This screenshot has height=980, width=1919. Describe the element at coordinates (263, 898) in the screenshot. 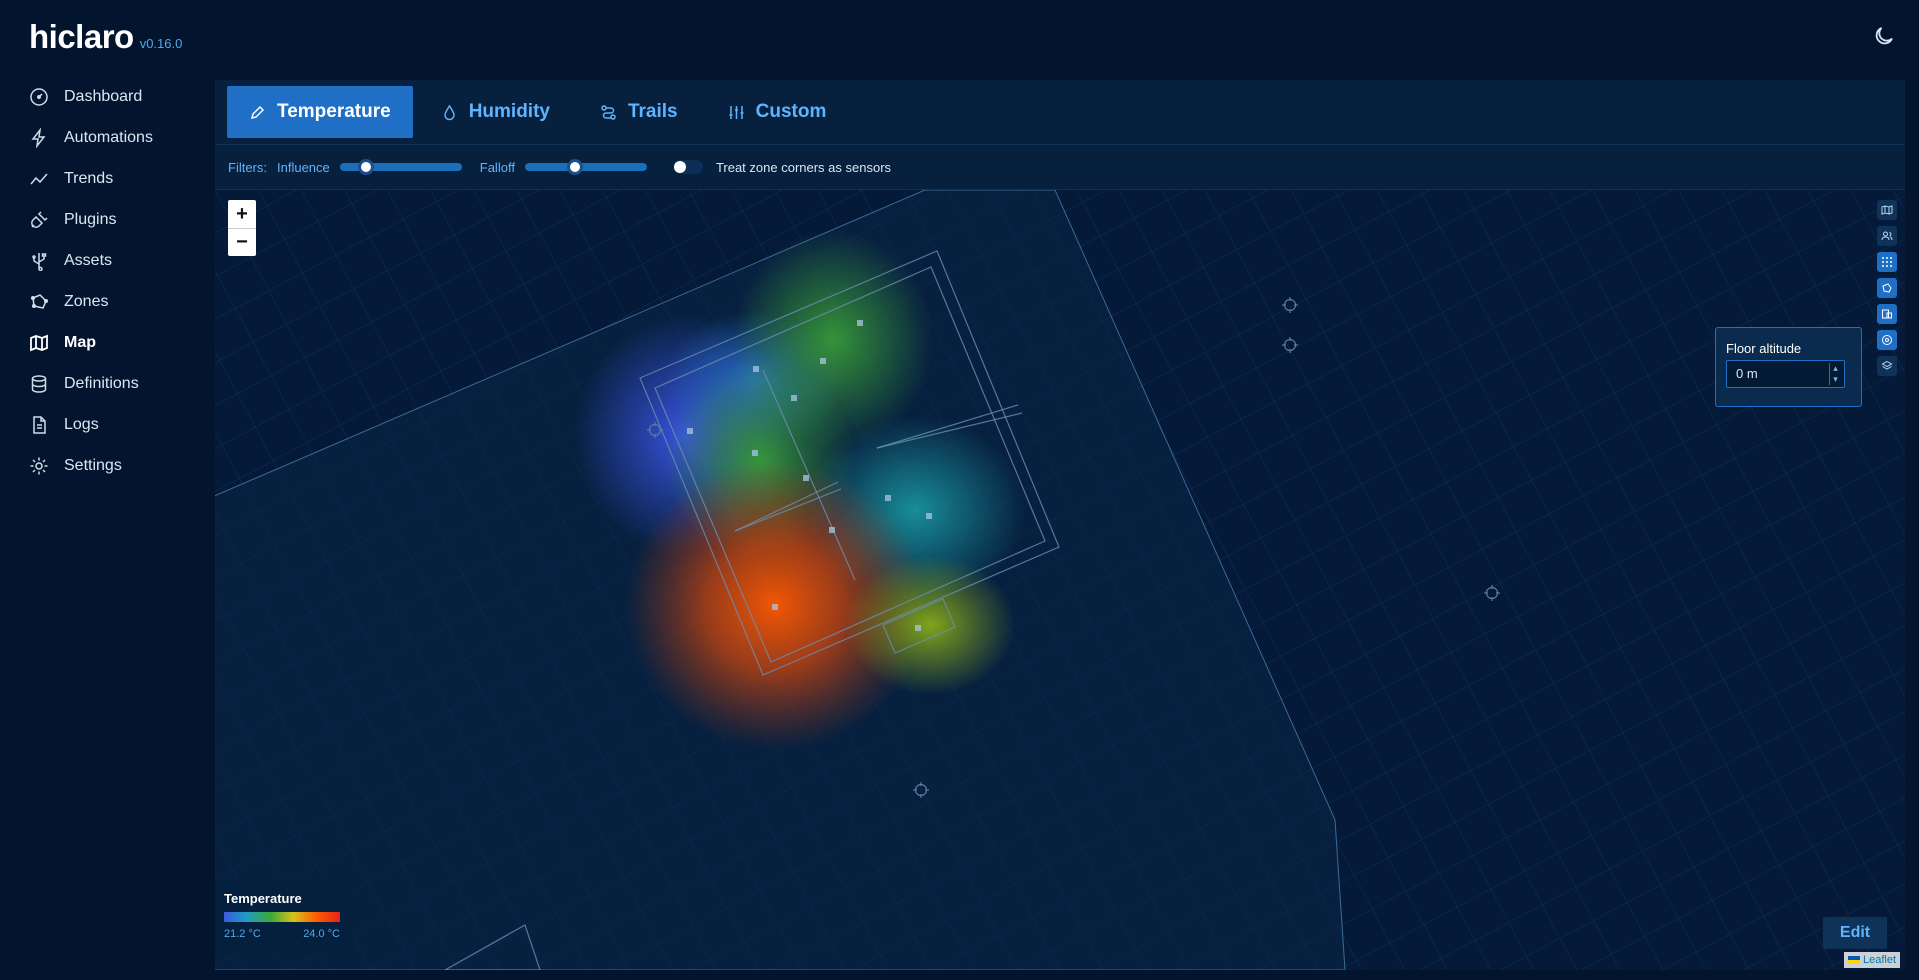

I see `legend-title: Temperature` at that location.